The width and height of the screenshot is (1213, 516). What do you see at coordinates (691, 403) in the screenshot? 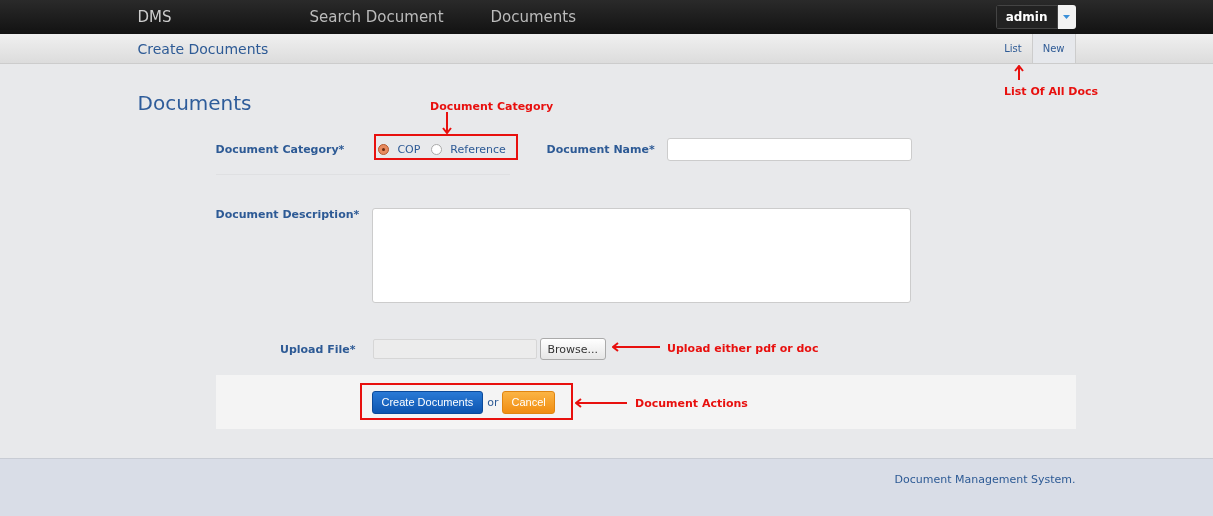
I see `annotation-label: Document Actions` at bounding box center [691, 403].